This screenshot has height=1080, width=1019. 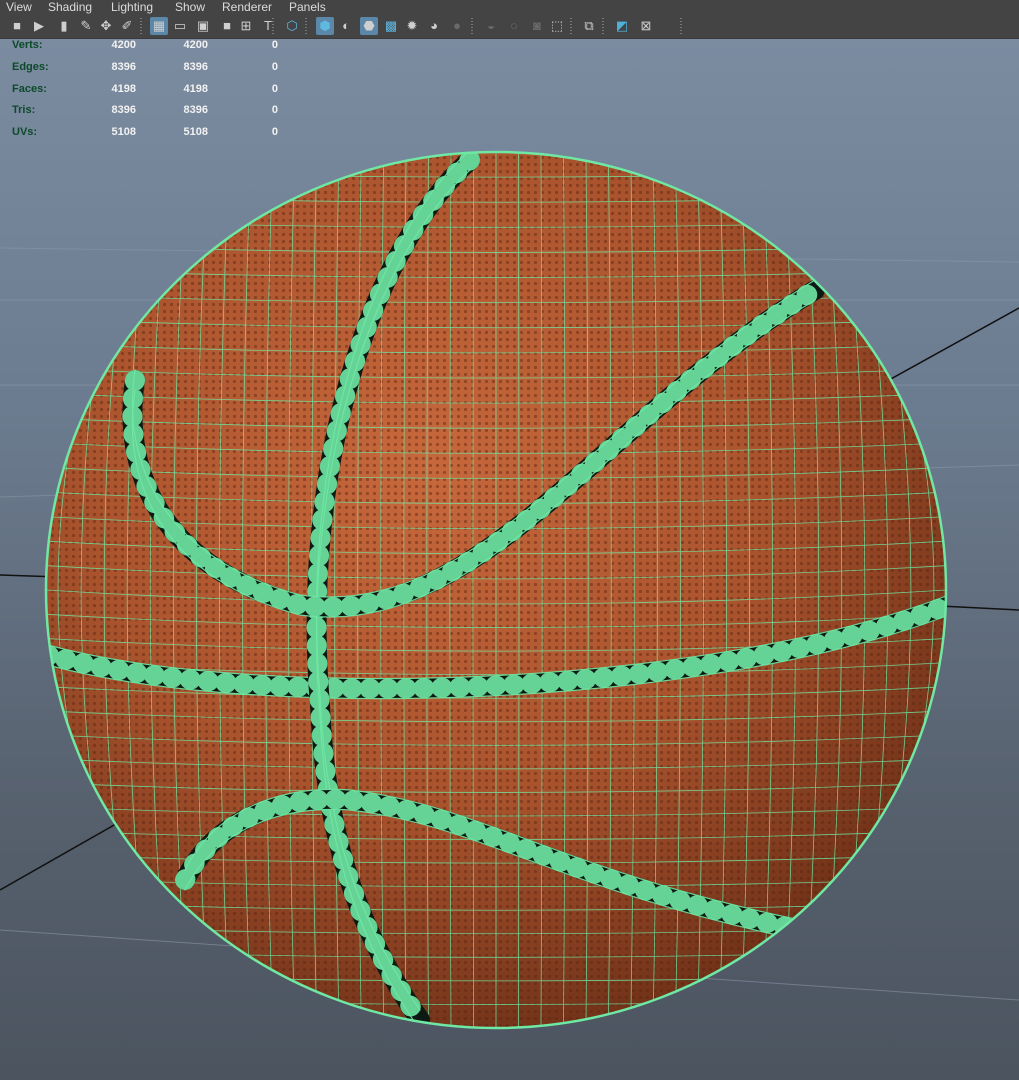 I want to click on panel-toolbar: ■ ▶ ▮ ✎ ✥ ✐ ▦ ▭ ▣ ■ ⊞ T ⬡ ⬢ ◐ ⬣ ▩ ✹ ◕ ● ◒ ○ ◙ ⬚ ⧉ ◩ ⊠, so click(x=509, y=26).